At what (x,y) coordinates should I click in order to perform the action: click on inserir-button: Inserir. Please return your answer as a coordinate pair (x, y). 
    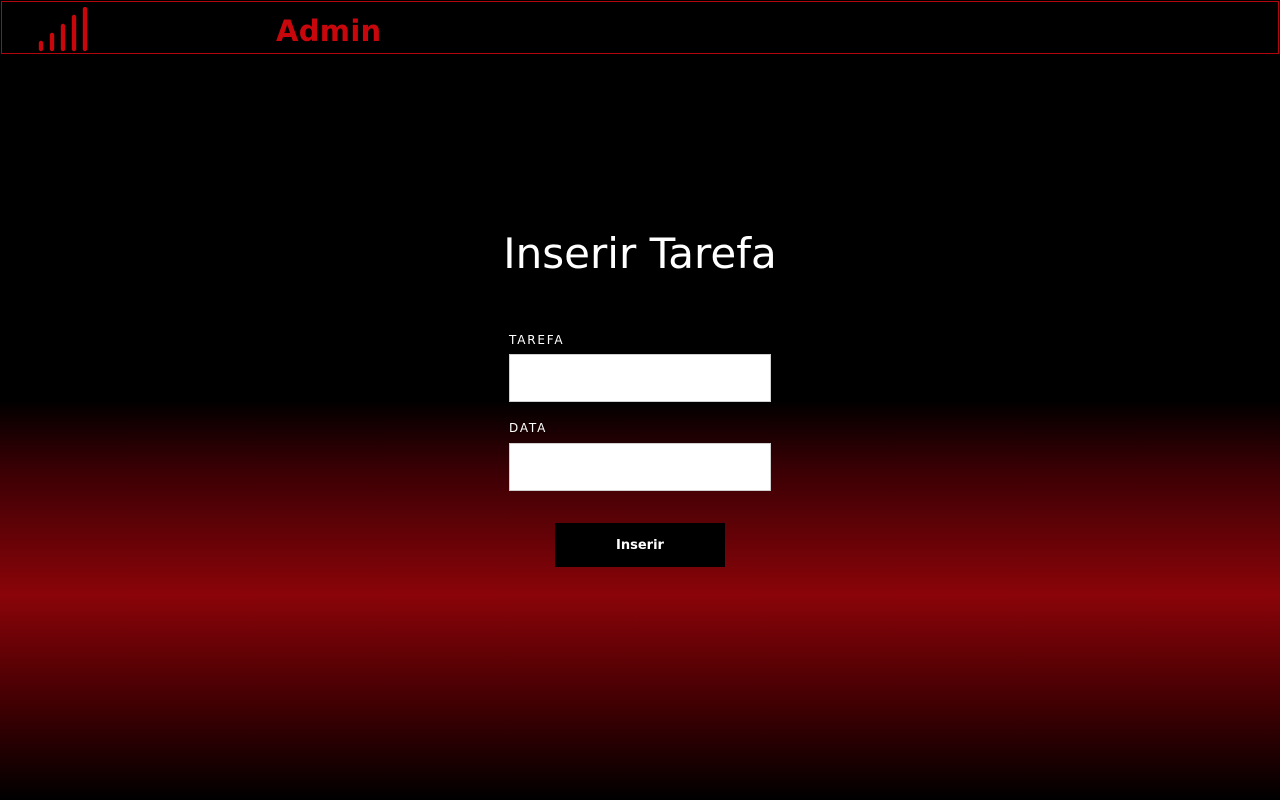
    Looking at the image, I should click on (640, 545).